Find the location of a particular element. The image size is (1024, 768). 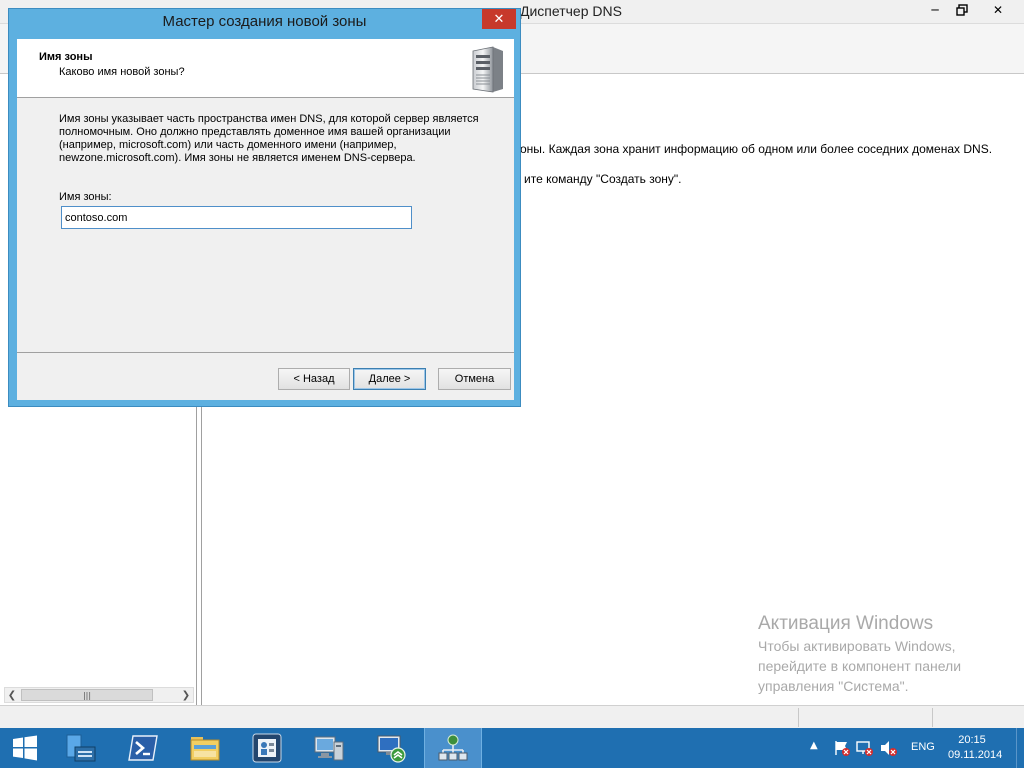

scroll-right-icon: ❯ is located at coordinates (186, 695).